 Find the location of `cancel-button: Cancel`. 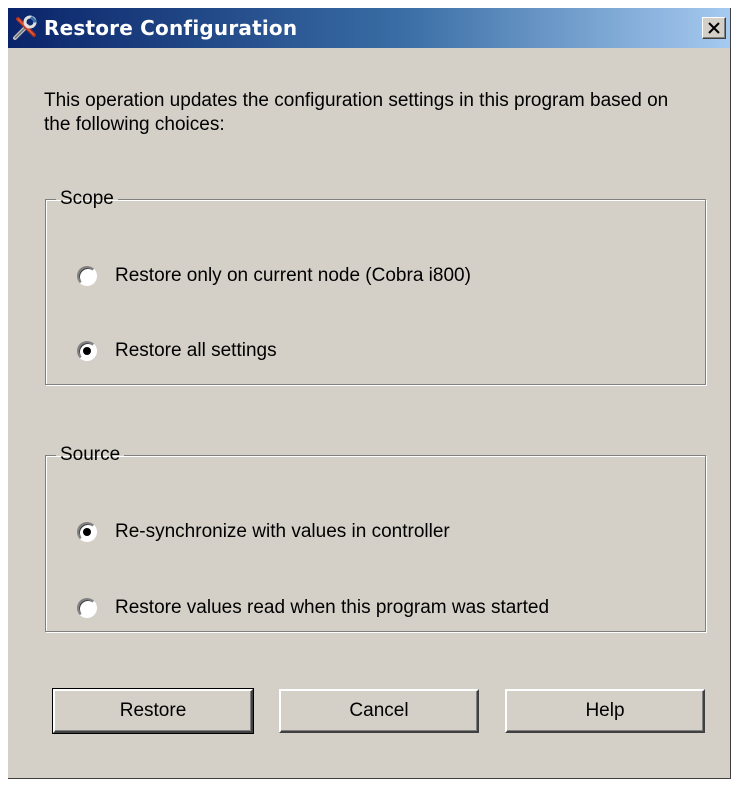

cancel-button: Cancel is located at coordinates (379, 711).